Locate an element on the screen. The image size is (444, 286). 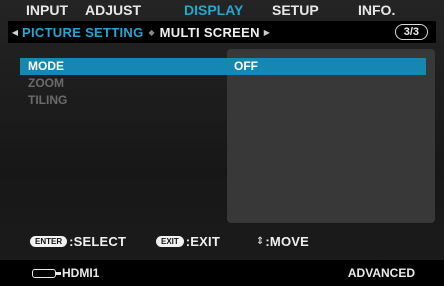
hint-select: ENTER :SELECT is located at coordinates (93, 241).